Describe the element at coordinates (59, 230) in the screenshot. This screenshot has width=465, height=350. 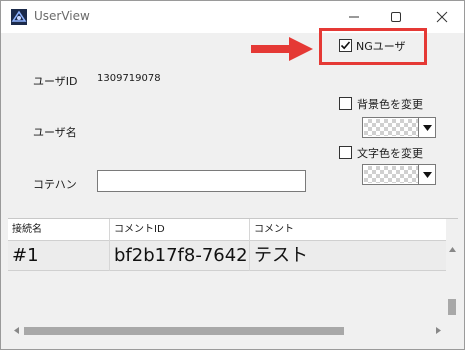
I see `column-header-connection: 接続名` at that location.